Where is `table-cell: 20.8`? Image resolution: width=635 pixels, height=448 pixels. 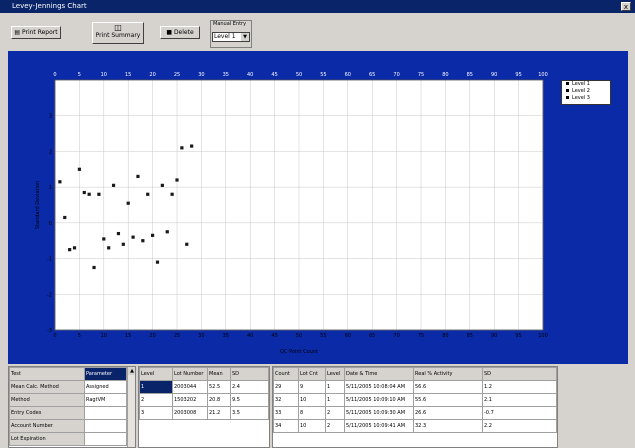
table-cell: 20.8 is located at coordinates (219, 400).